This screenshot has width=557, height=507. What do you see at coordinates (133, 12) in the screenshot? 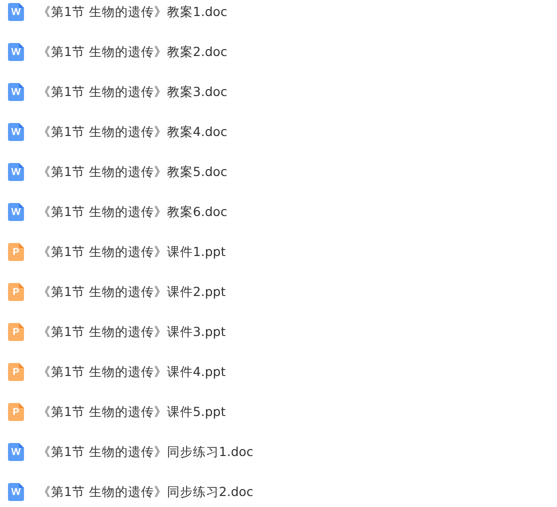
I see `file-name: 《第1节 生物的遗传》教案1.doc` at bounding box center [133, 12].